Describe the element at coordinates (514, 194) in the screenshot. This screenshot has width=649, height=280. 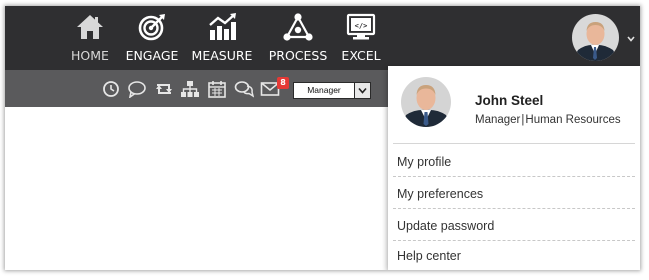
I see `menu-item-my-preferences: My preferences` at that location.